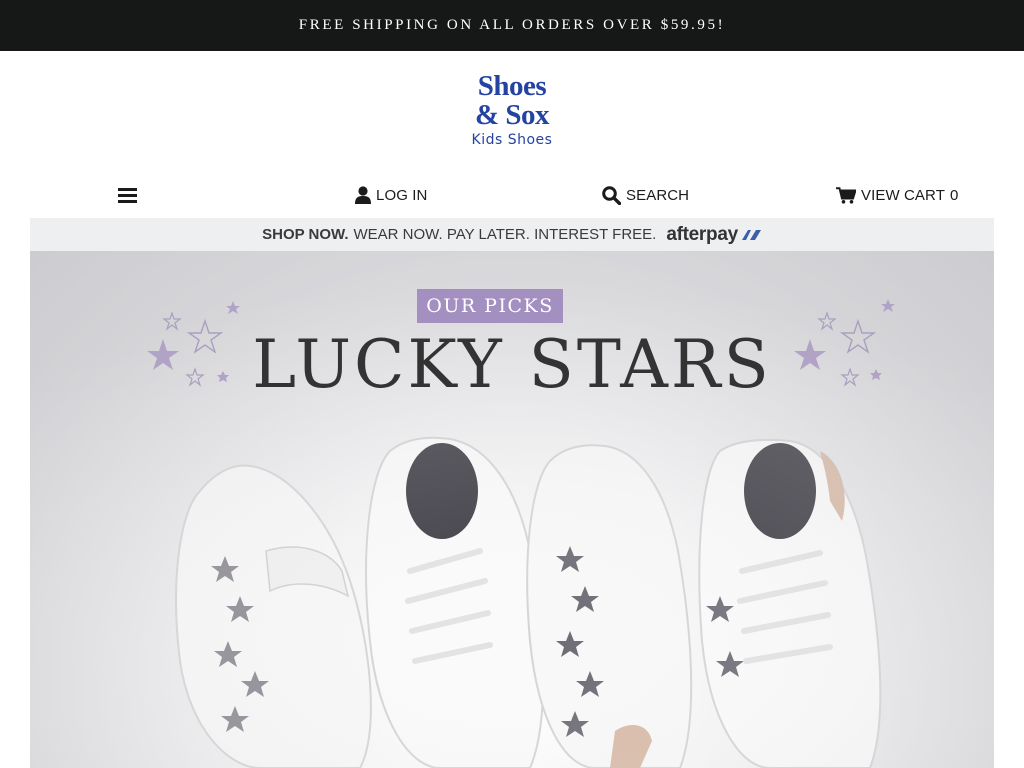 The width and height of the screenshot is (1024, 768). I want to click on search-icon, so click(611, 195).